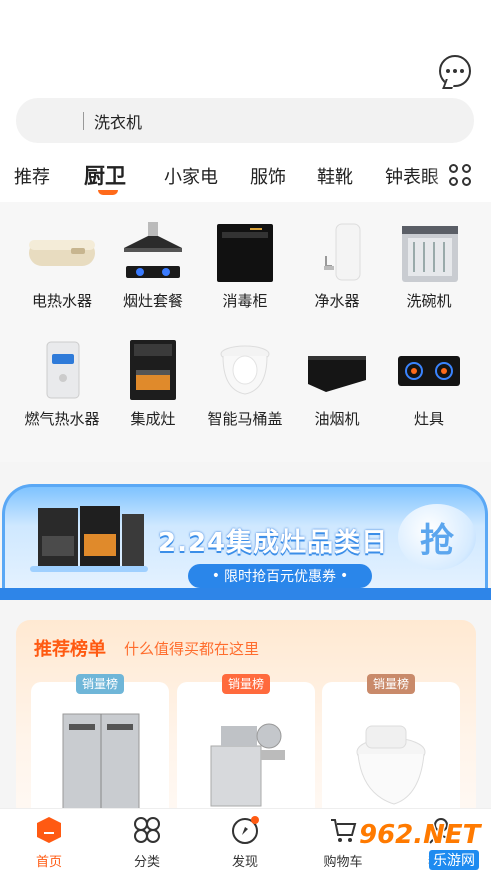 The width and height of the screenshot is (491, 874). I want to click on integrated-stove-image, so click(89, 538).